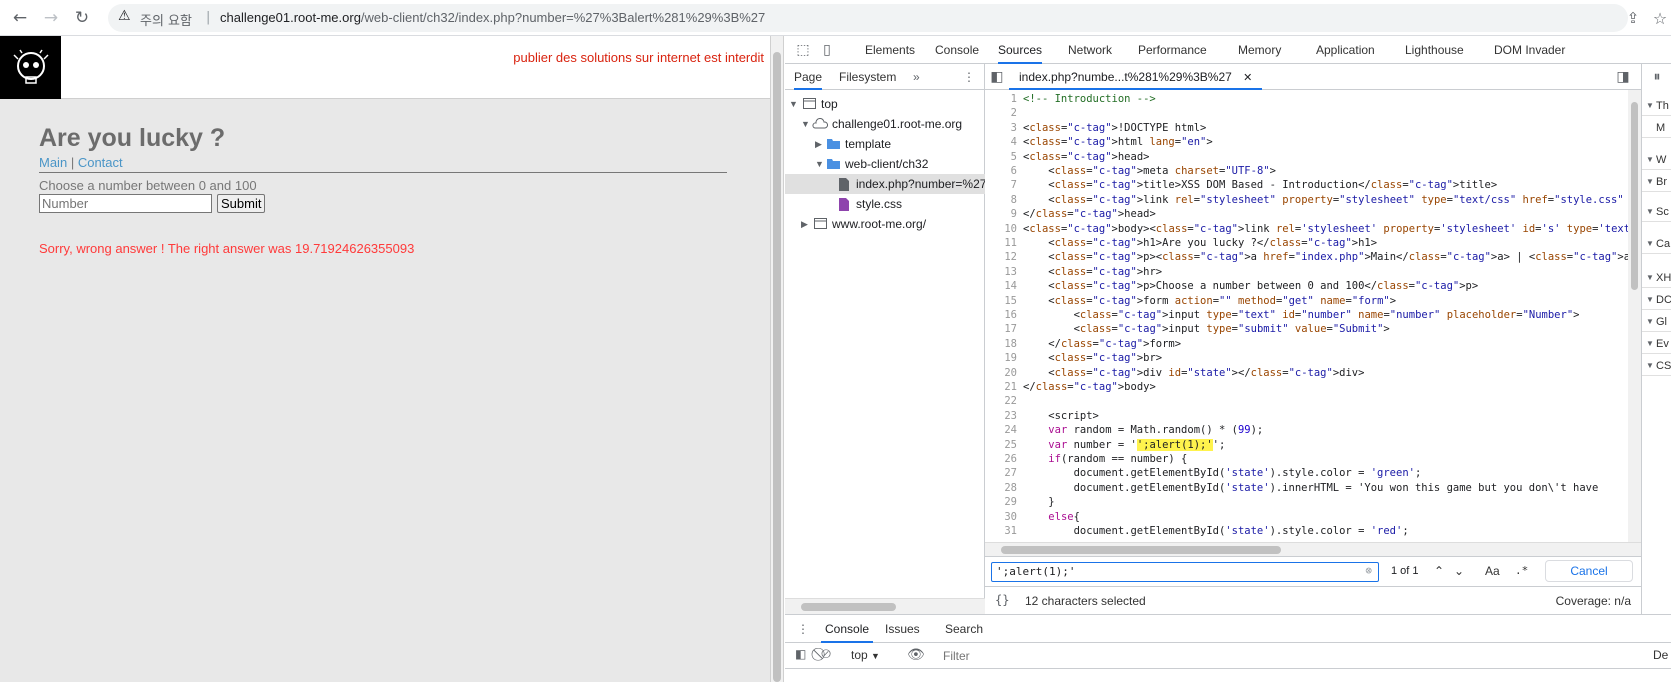 This screenshot has width=1671, height=682. Describe the element at coordinates (1656, 366) in the screenshot. I see `debugger-section: ▼ CS` at that location.